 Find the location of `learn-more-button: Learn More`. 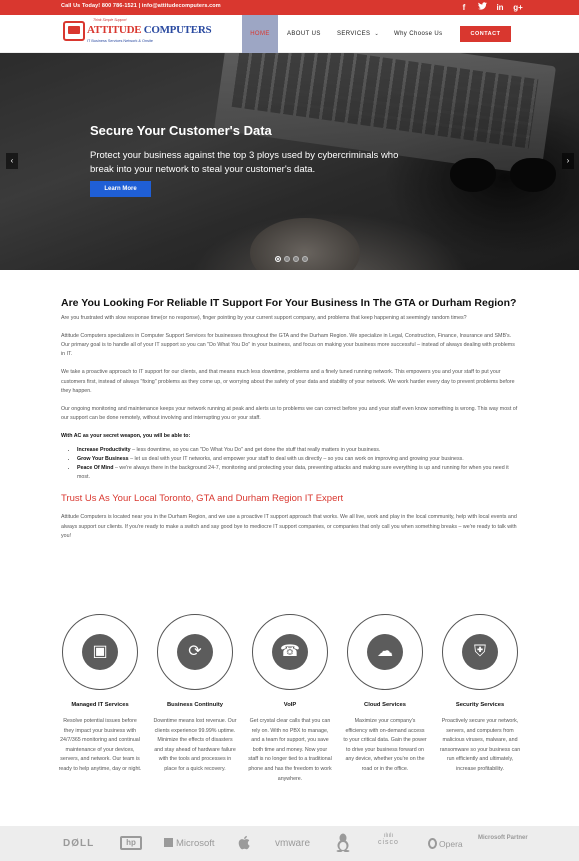

learn-more-button: Learn More is located at coordinates (120, 189).